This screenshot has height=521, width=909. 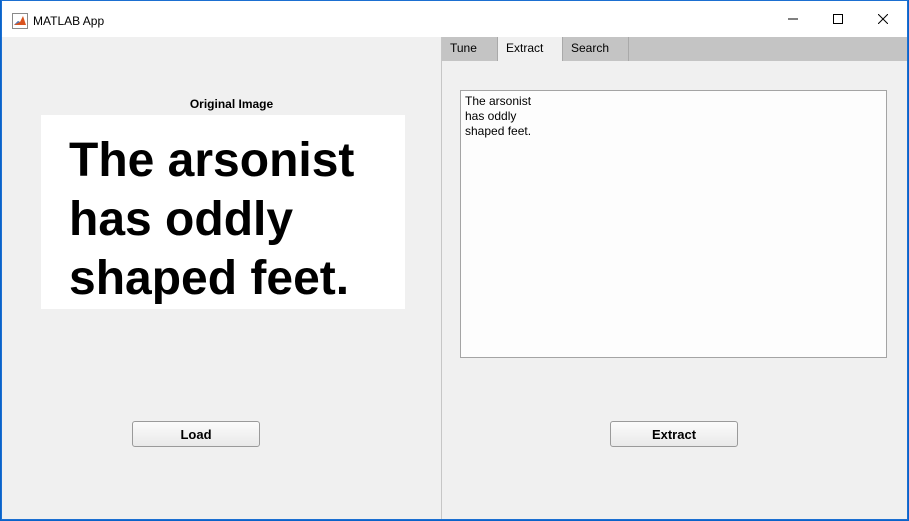 I want to click on tab-search: Search, so click(x=596, y=49).